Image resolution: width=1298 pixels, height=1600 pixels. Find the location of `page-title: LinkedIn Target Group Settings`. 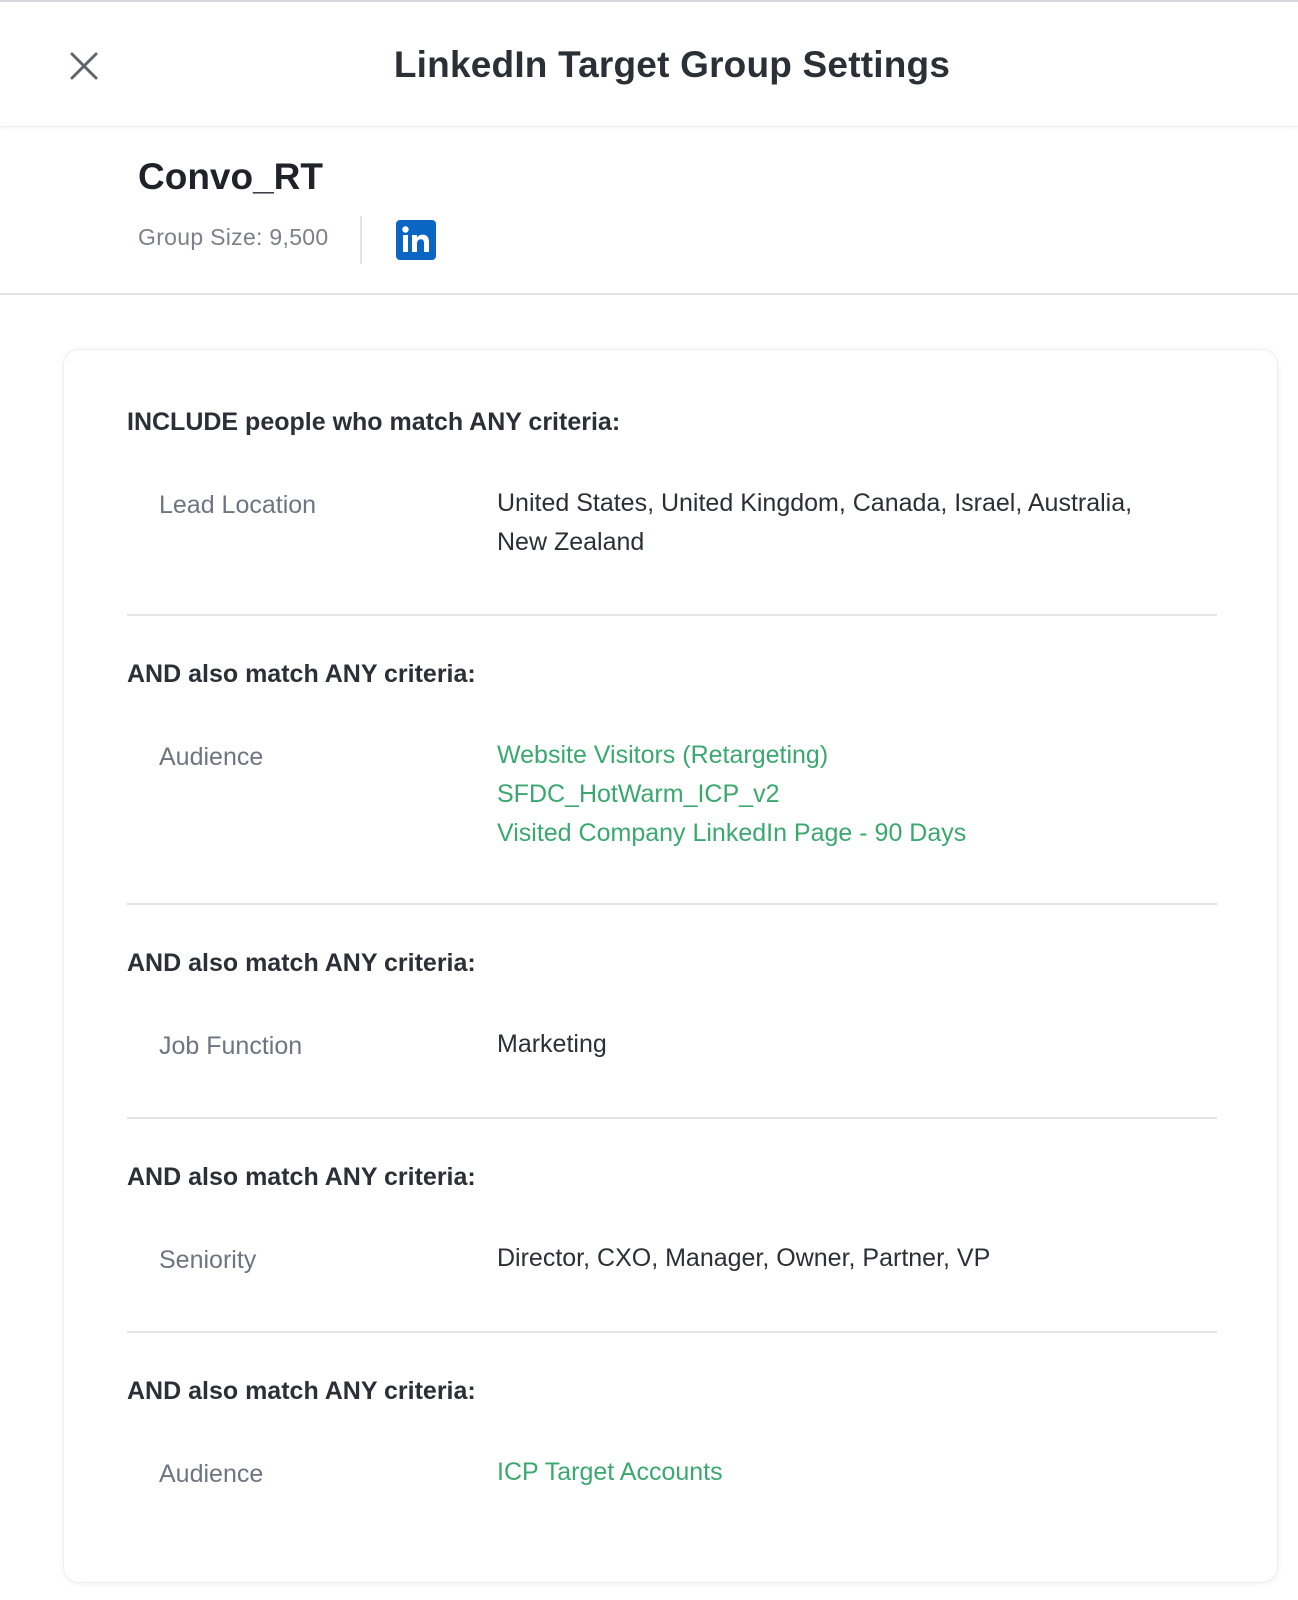

page-title: LinkedIn Target Group Settings is located at coordinates (672, 64).